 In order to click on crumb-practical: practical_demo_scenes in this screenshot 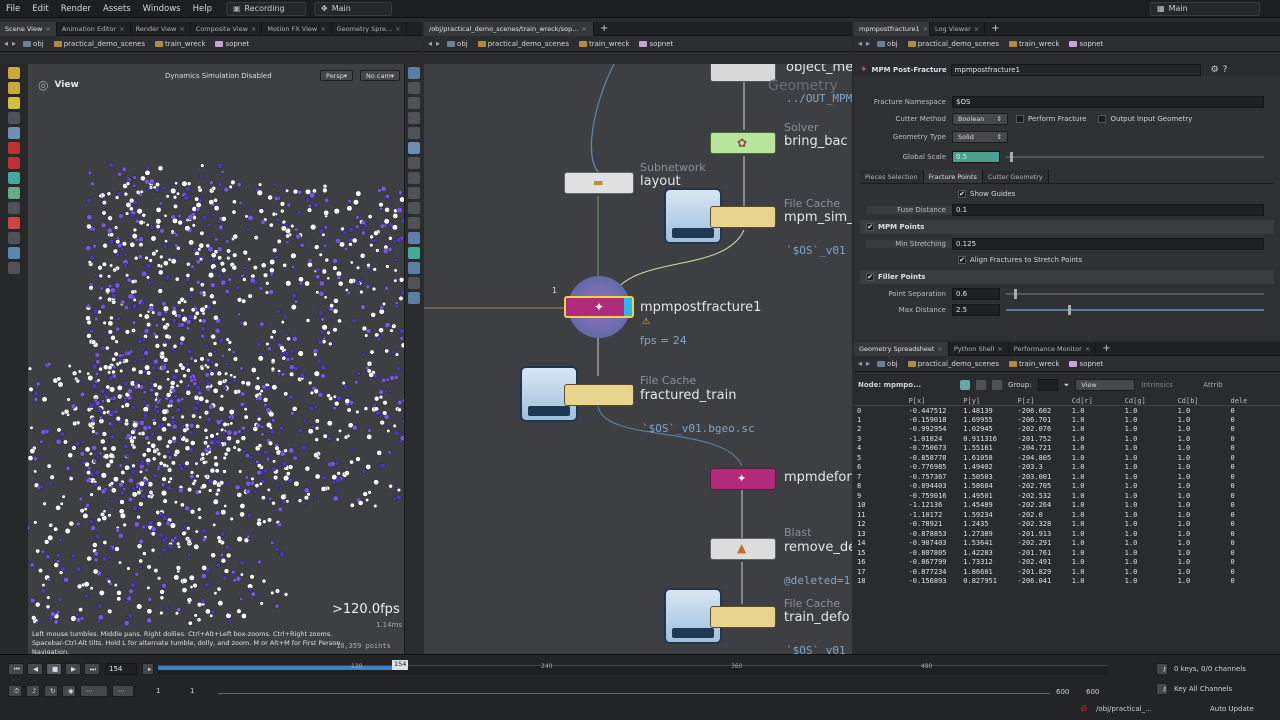, I will do `click(523, 44)`.